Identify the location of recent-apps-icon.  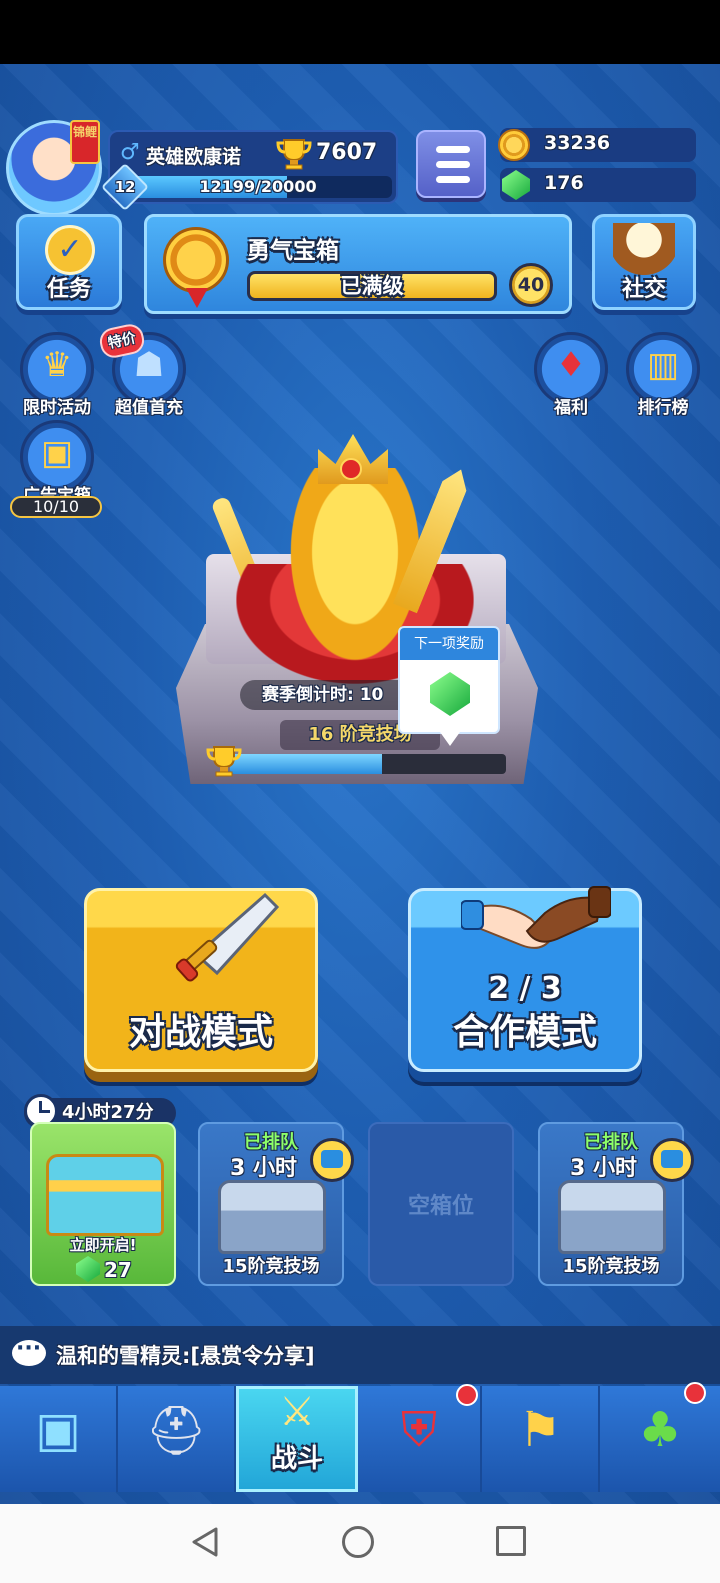
(511, 1541).